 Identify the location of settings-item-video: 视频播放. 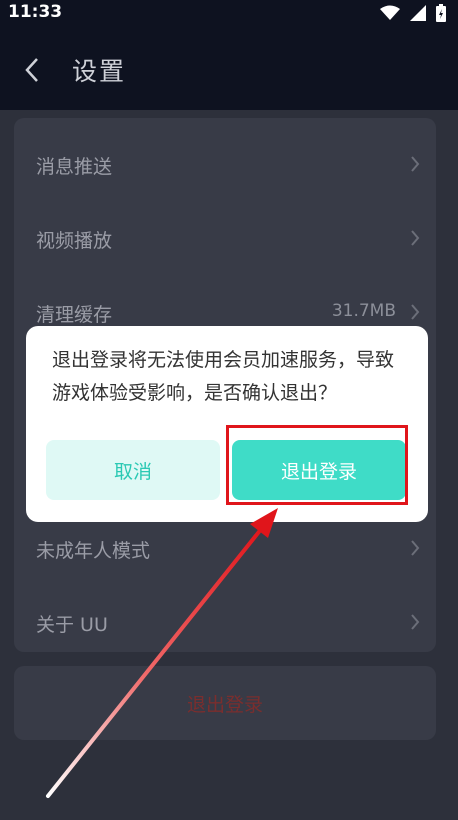
(225, 239).